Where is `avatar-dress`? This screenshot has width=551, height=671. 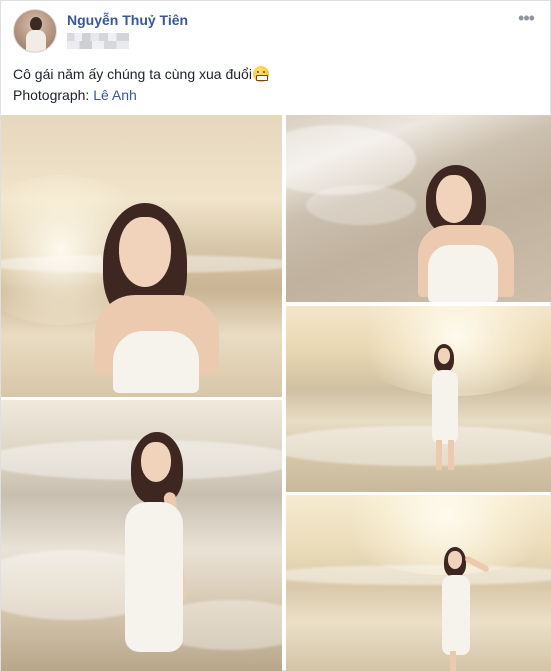
avatar-dress is located at coordinates (36, 41).